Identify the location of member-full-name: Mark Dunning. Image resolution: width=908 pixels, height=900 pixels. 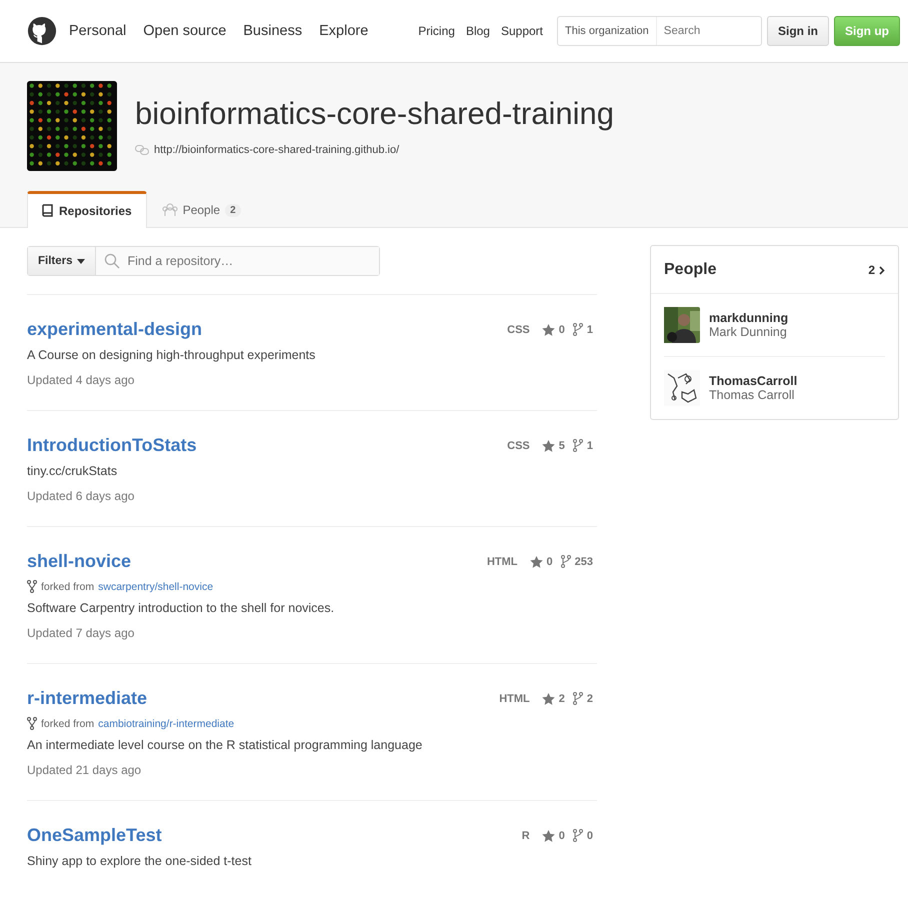
(748, 332).